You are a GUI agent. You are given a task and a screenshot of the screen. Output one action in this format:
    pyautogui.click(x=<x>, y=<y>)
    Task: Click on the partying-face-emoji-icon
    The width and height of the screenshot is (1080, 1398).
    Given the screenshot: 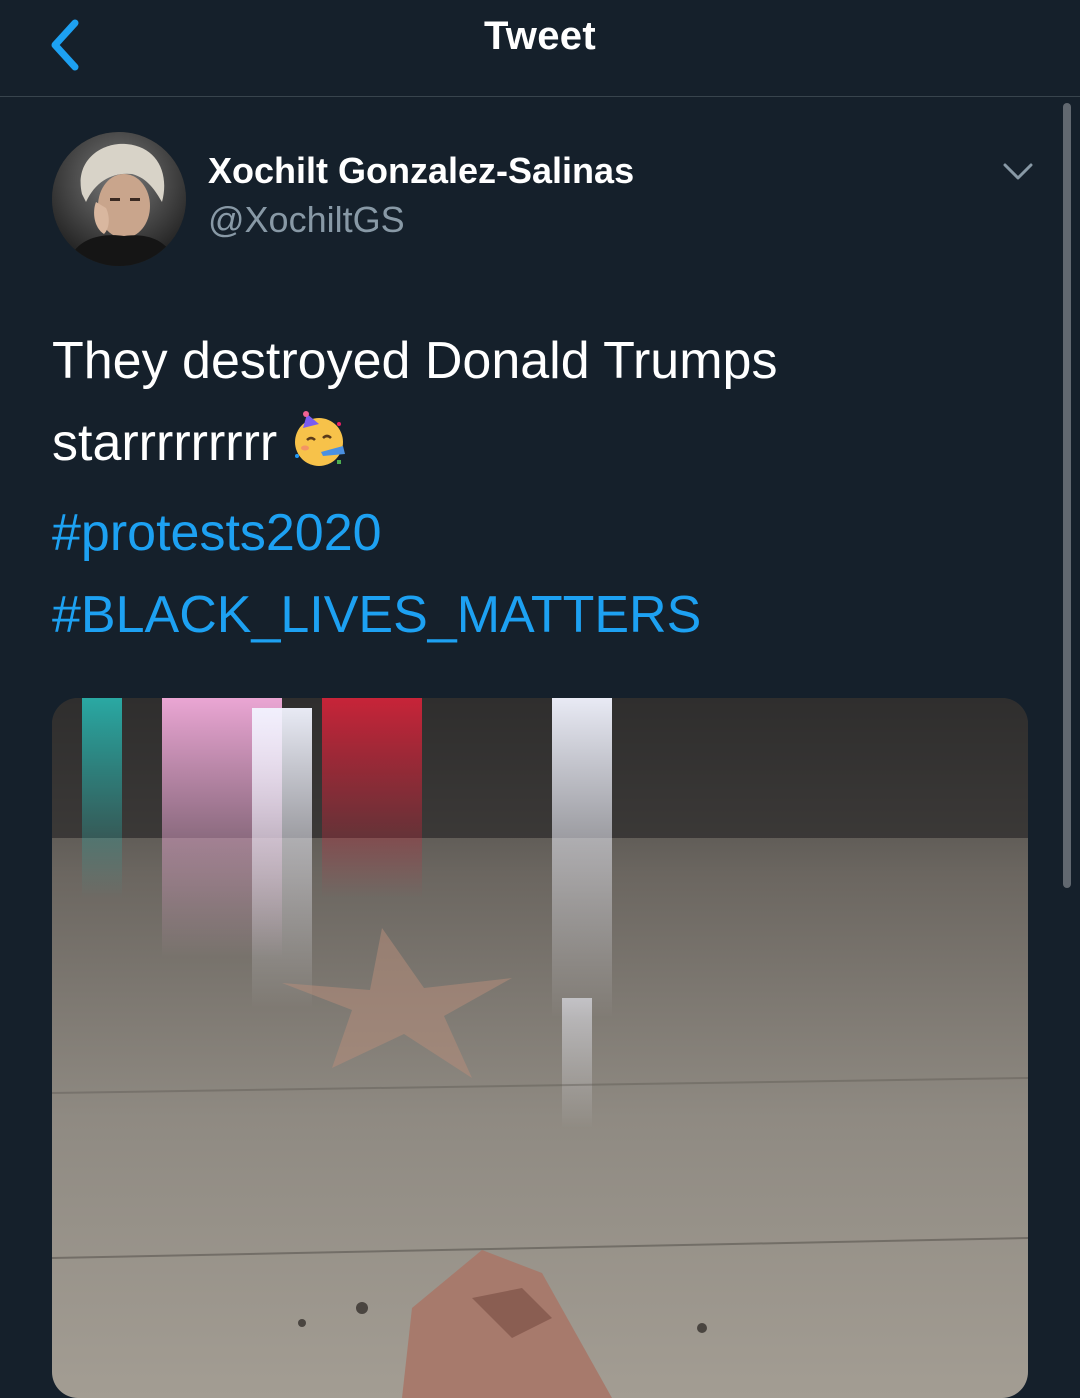 What is the action you would take?
    pyautogui.click(x=320, y=451)
    